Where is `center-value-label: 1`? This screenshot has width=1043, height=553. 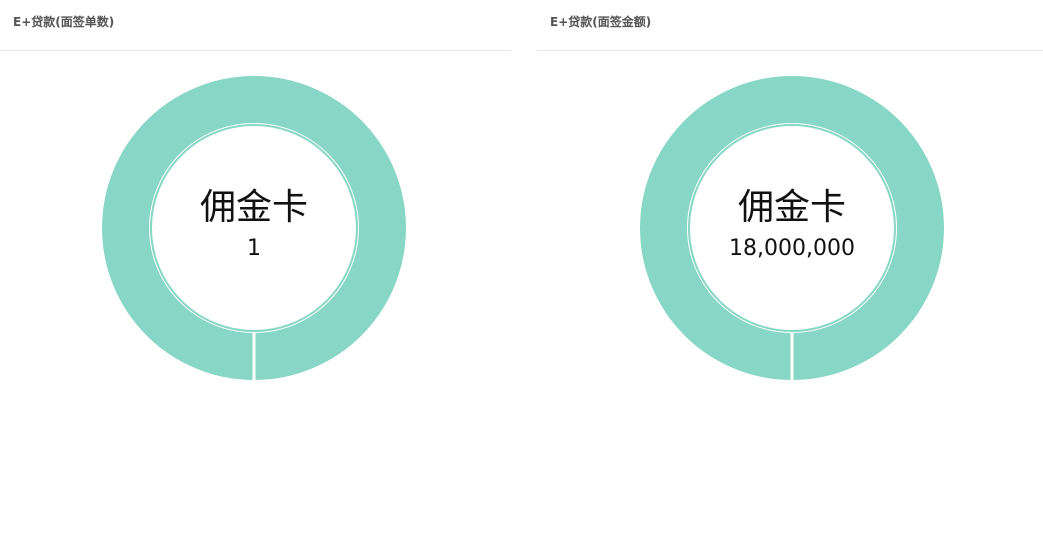 center-value-label: 1 is located at coordinates (254, 248).